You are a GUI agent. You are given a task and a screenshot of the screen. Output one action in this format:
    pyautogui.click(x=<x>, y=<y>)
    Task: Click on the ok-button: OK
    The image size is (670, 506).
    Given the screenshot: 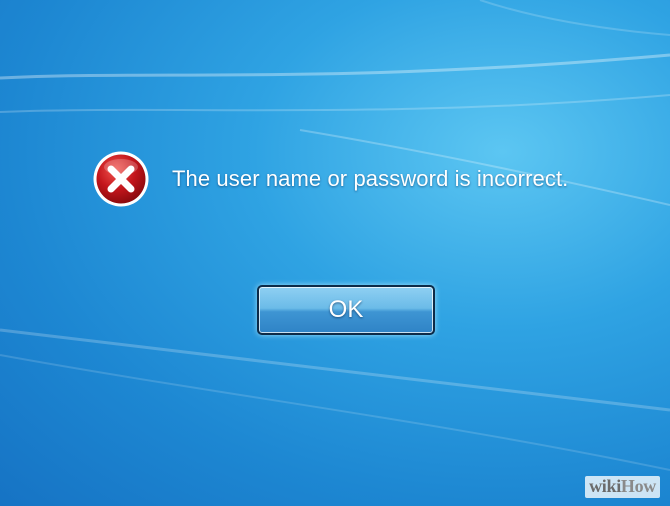 What is the action you would take?
    pyautogui.click(x=346, y=310)
    